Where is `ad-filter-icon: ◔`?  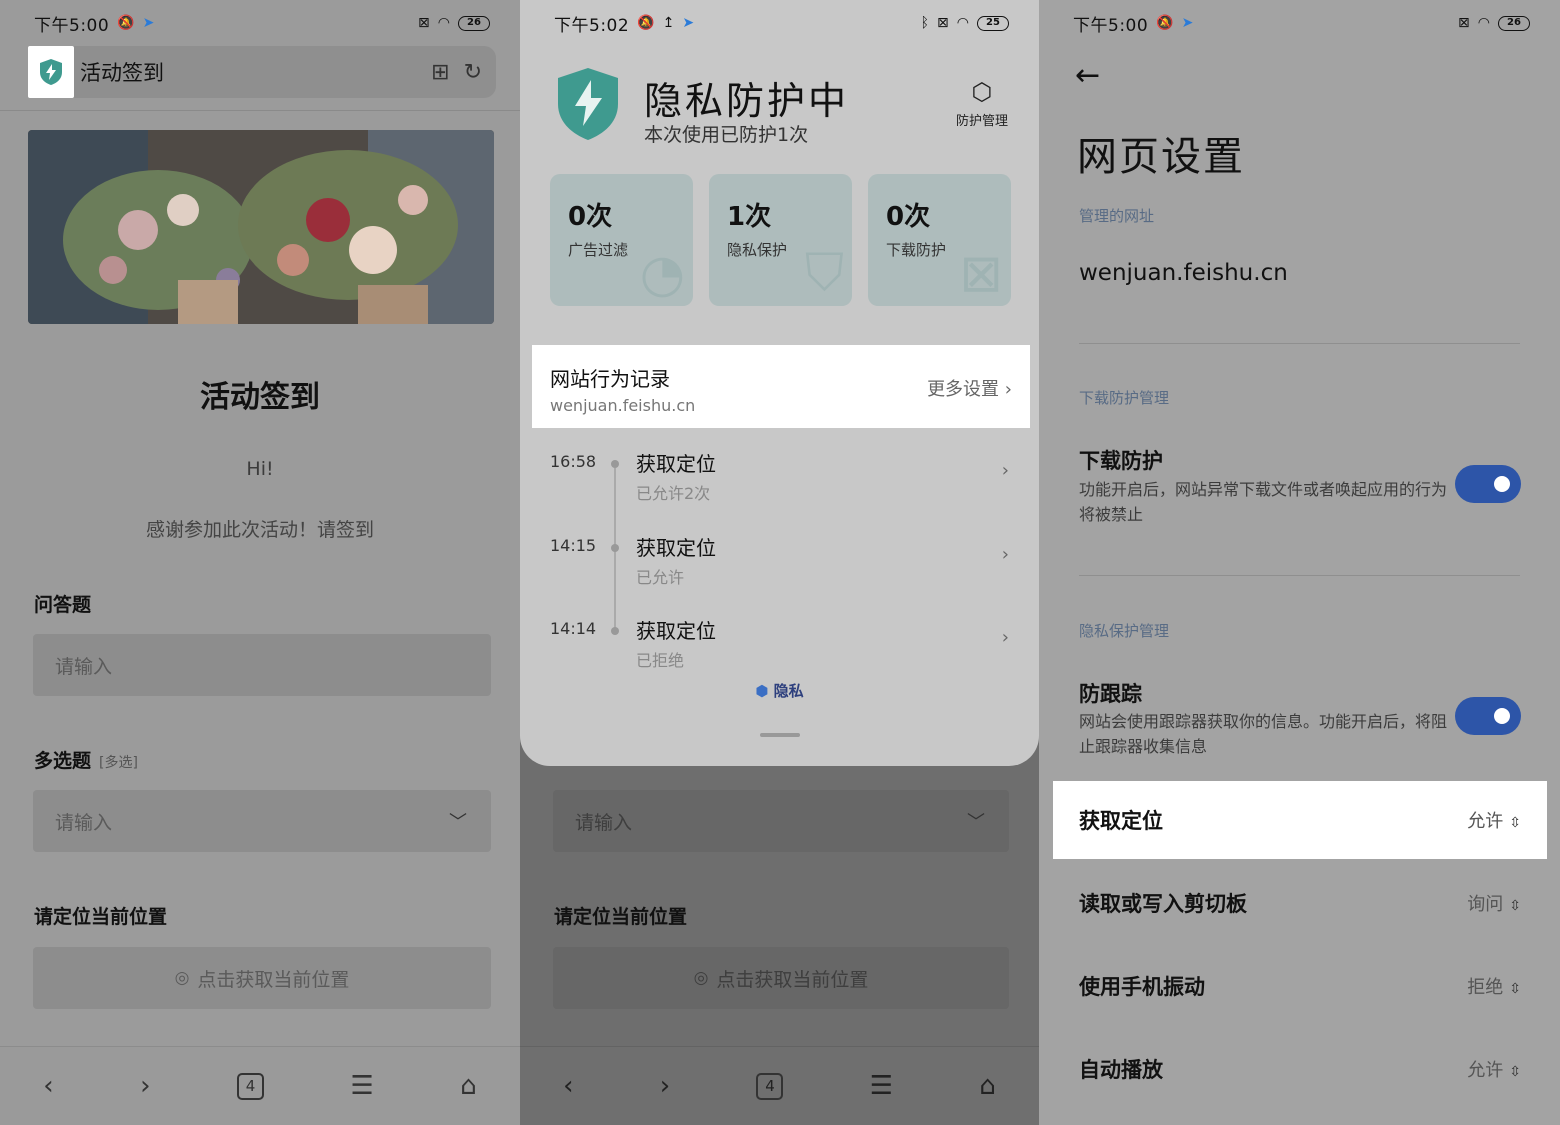
ad-filter-icon: ◔ is located at coordinates (662, 274).